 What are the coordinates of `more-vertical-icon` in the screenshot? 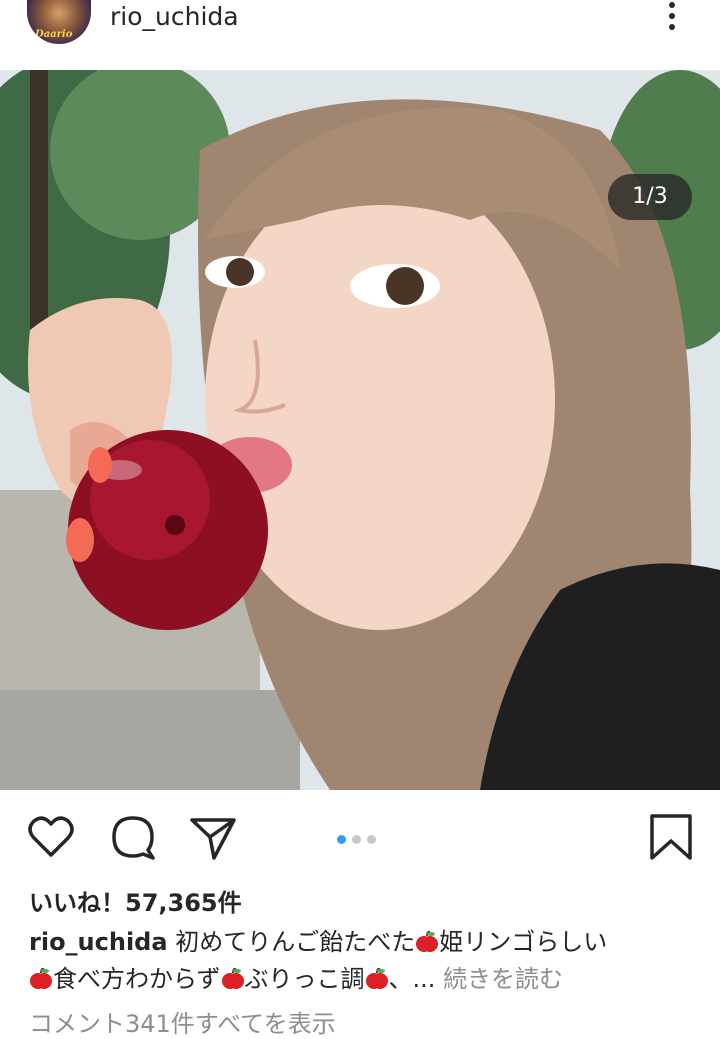 It's located at (672, 19).